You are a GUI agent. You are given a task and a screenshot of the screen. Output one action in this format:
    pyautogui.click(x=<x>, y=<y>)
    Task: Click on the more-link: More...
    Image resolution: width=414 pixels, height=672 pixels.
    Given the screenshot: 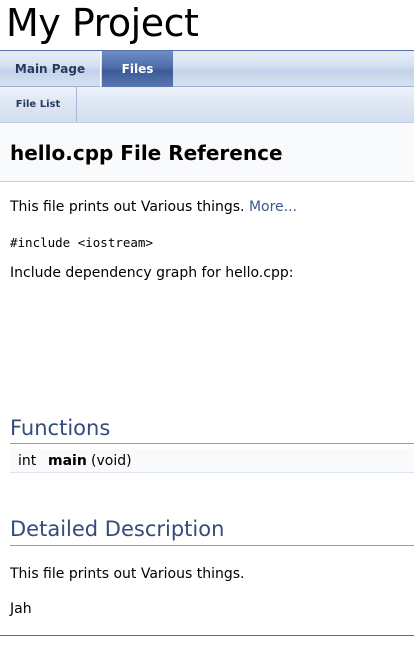 What is the action you would take?
    pyautogui.click(x=273, y=207)
    